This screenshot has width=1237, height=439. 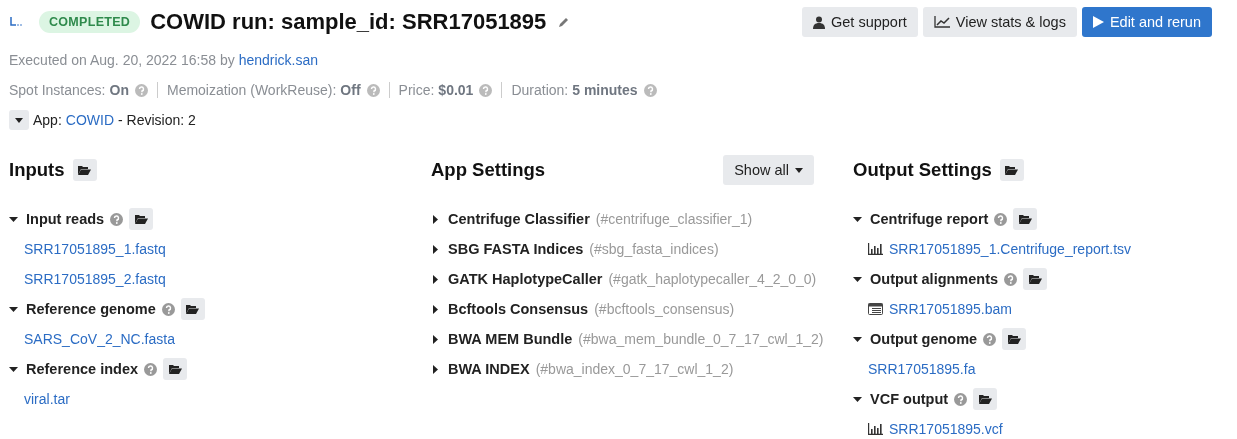 I want to click on setting-id: (#centrifuge_classifier_1), so click(x=674, y=219).